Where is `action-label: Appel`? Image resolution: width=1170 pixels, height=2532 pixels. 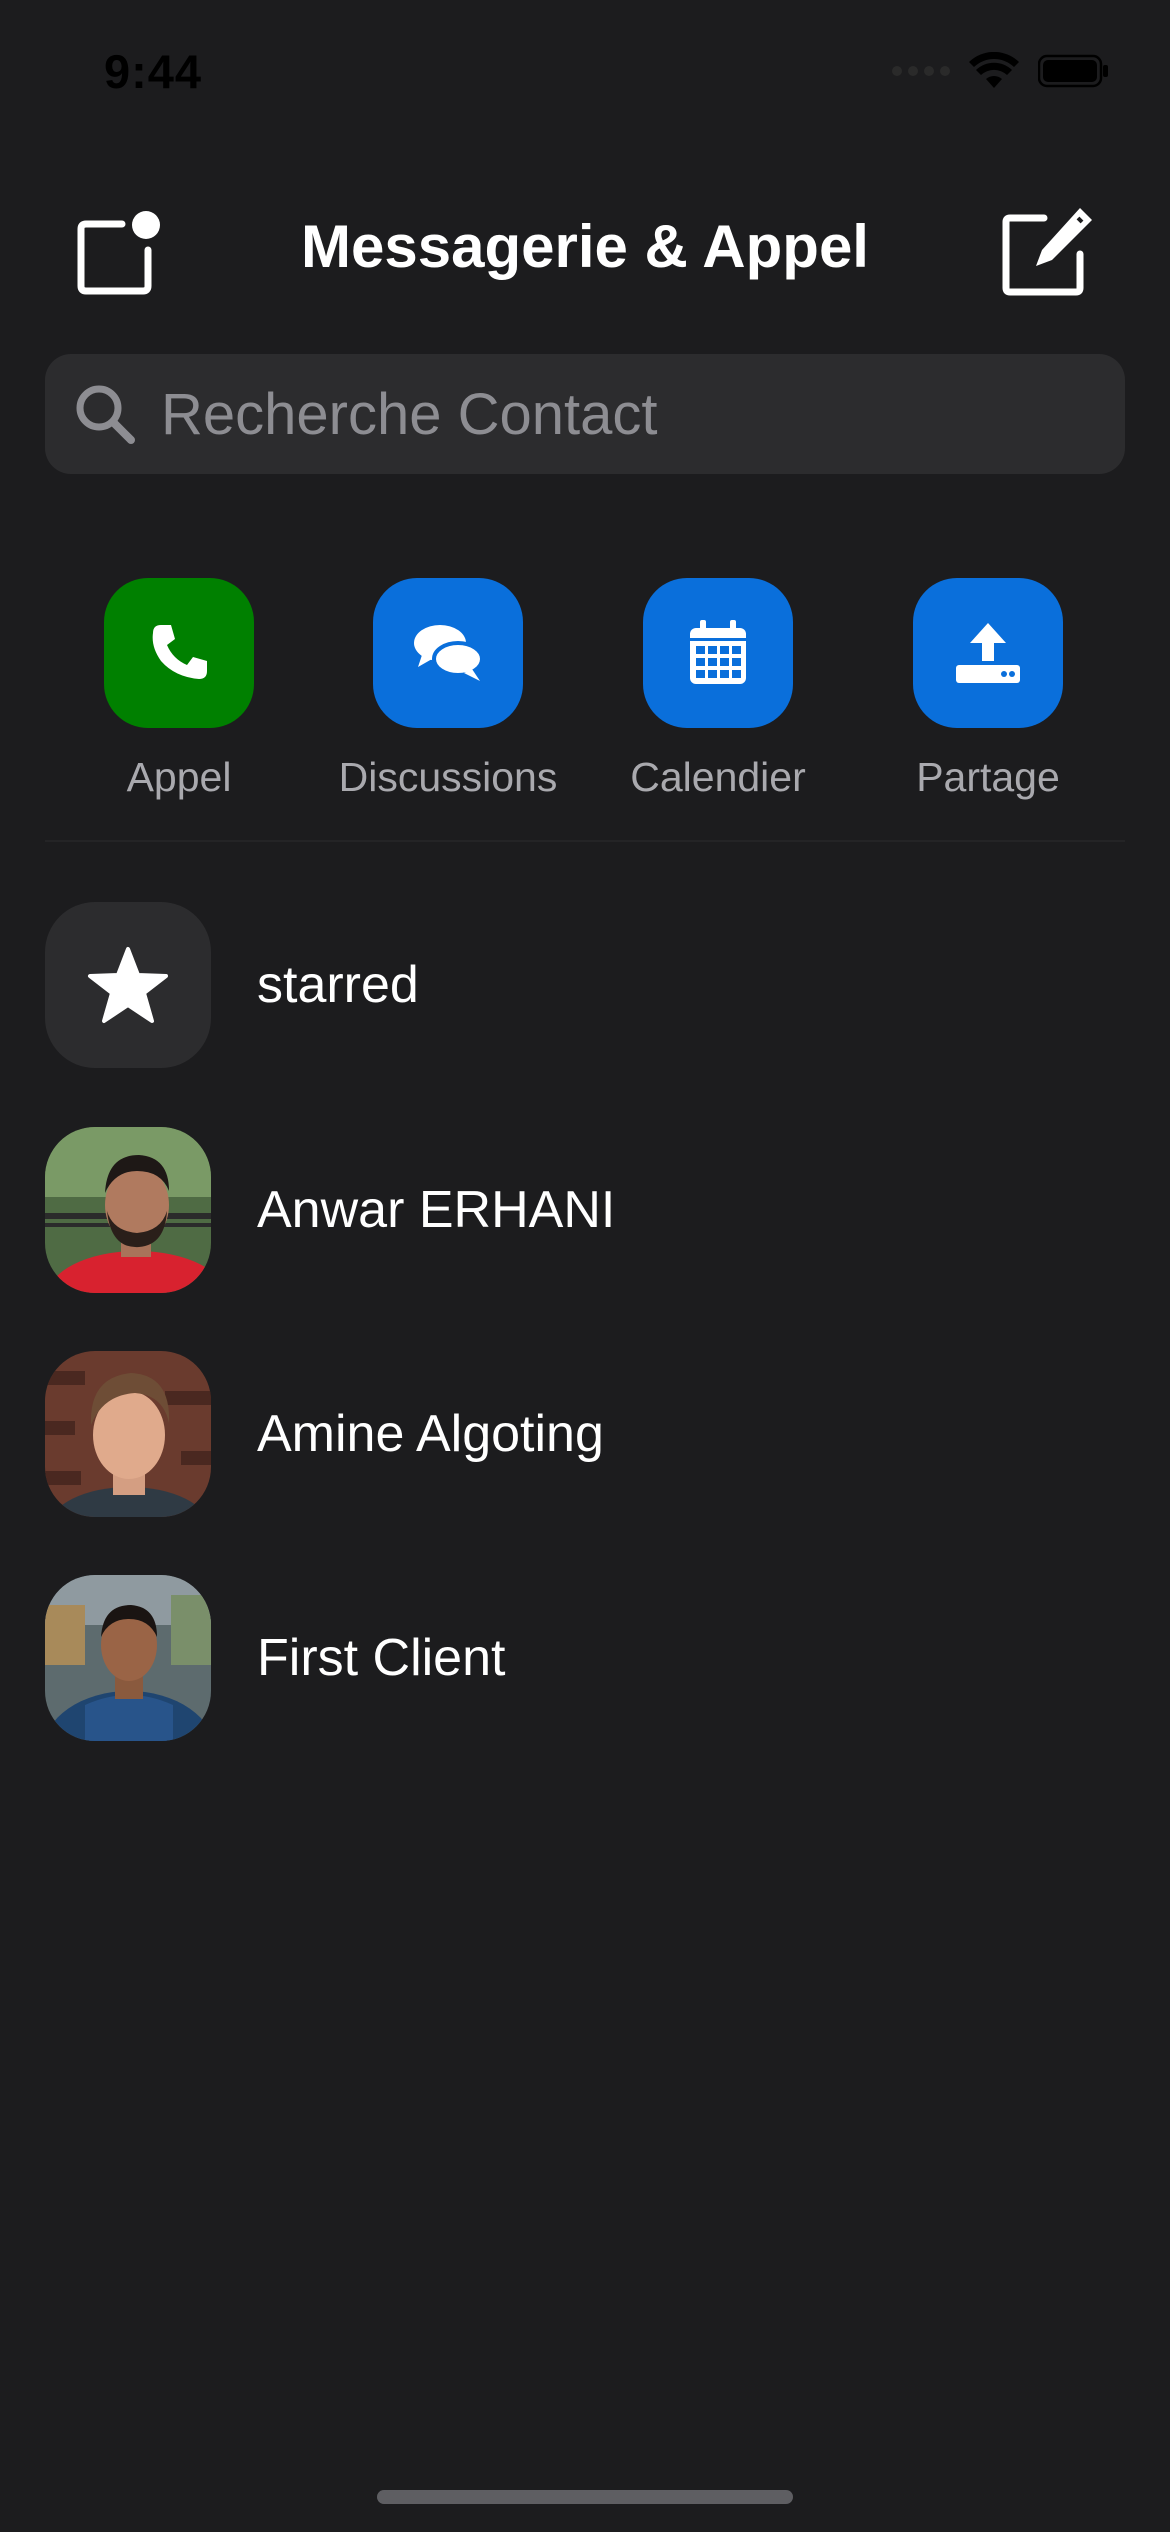 action-label: Appel is located at coordinates (179, 777).